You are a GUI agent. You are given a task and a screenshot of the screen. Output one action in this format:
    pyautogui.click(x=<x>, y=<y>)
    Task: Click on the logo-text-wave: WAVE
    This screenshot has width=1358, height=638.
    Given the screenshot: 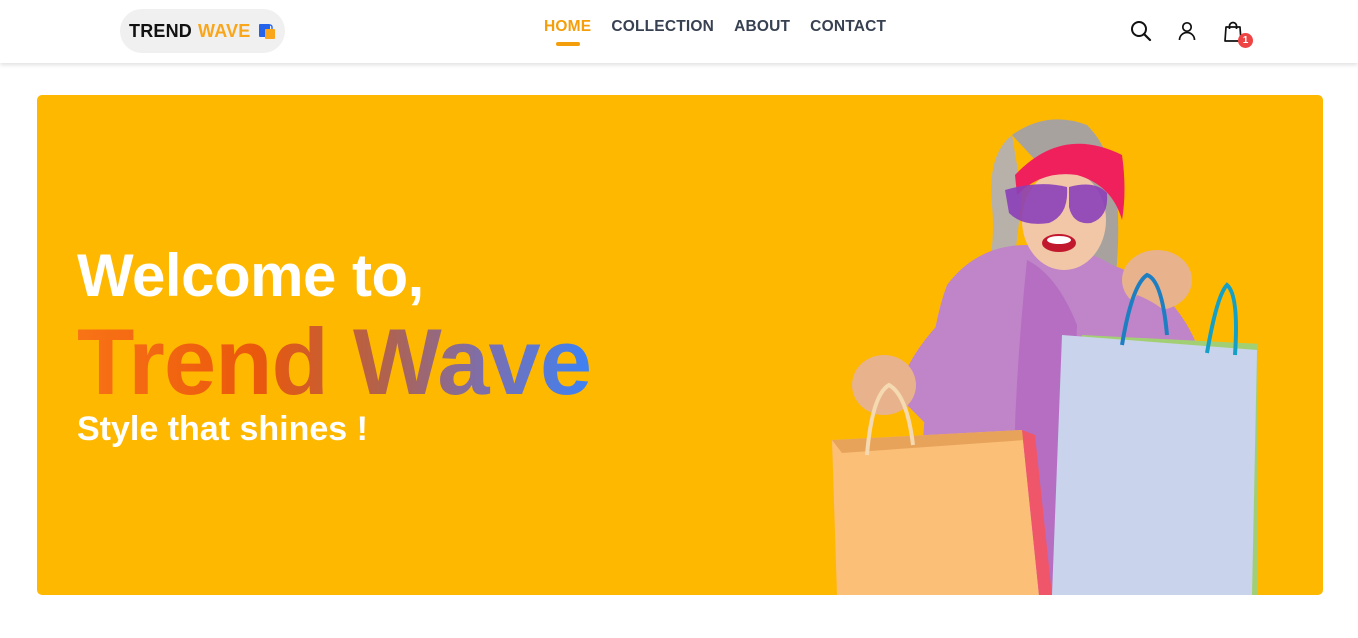 What is the action you would take?
    pyautogui.click(x=224, y=30)
    